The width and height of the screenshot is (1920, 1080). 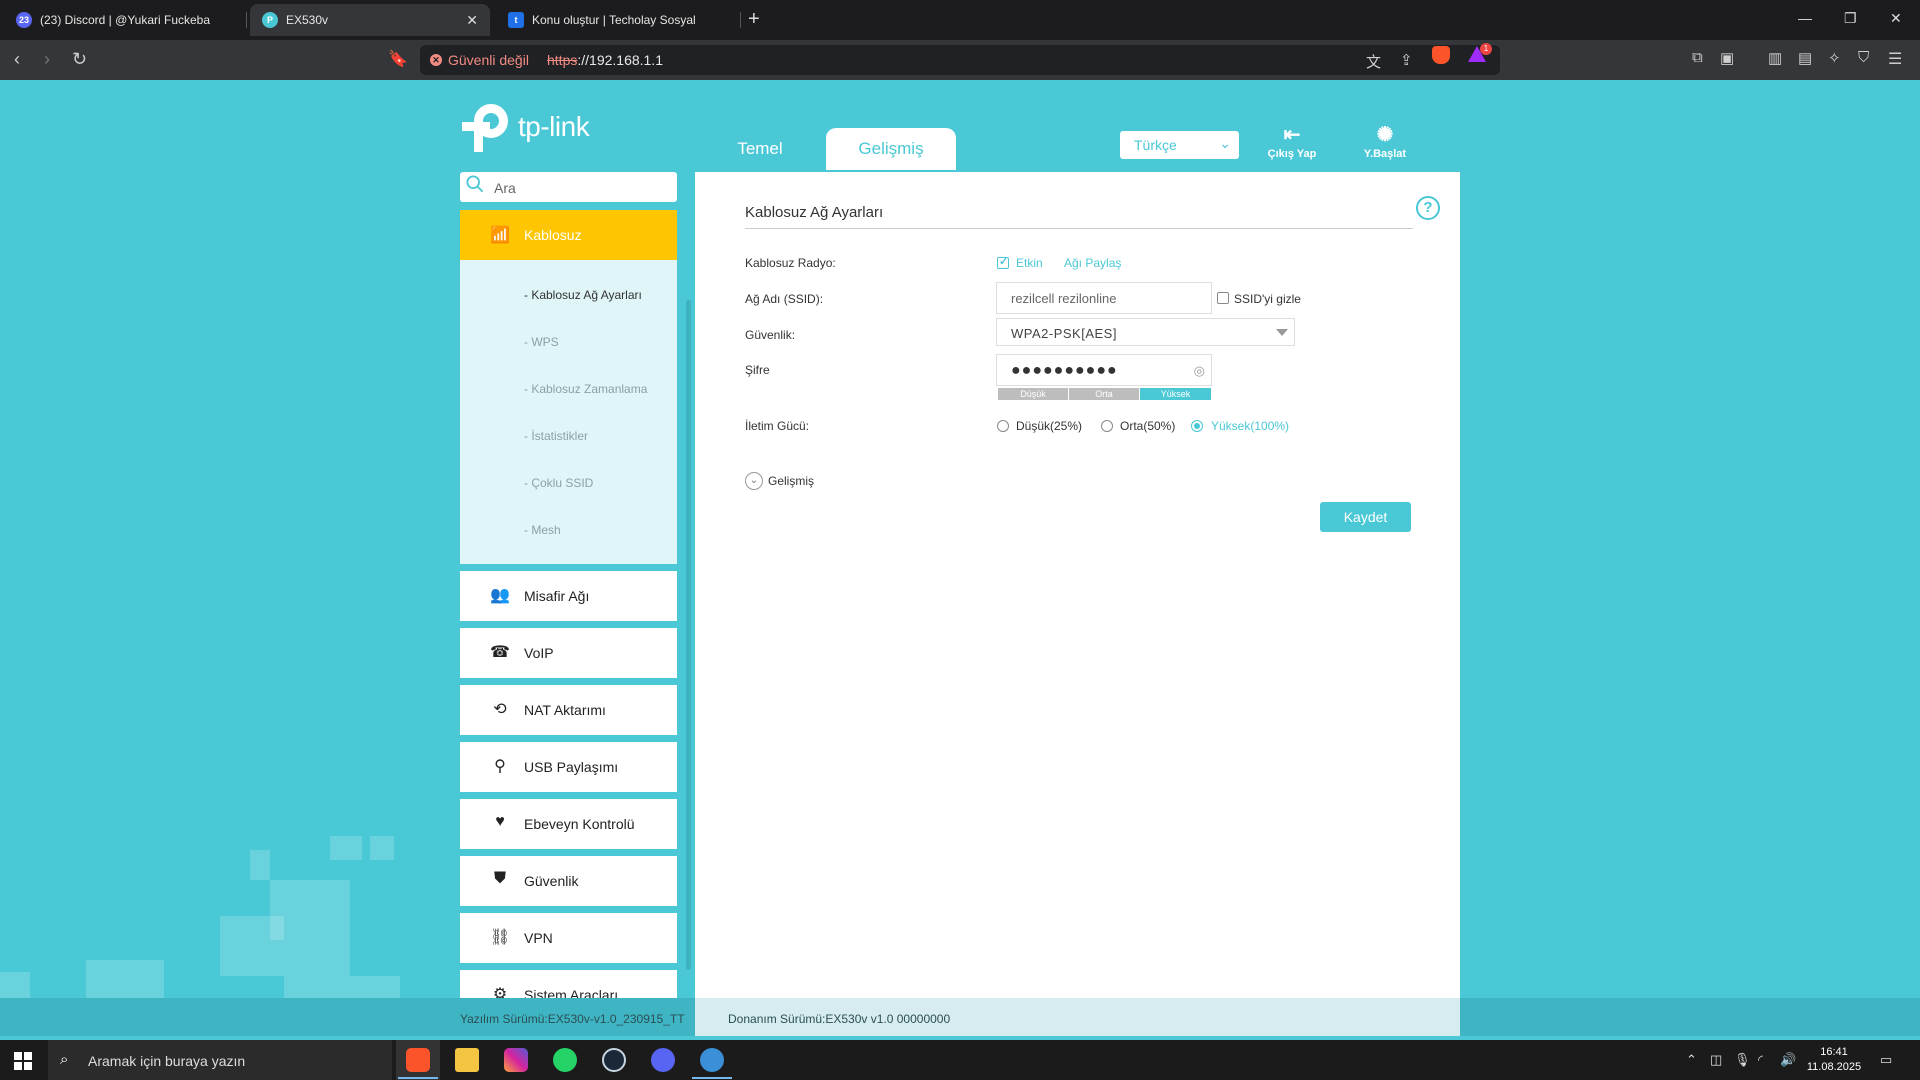 What do you see at coordinates (614, 1060) in the screenshot?
I see `steam-icon` at bounding box center [614, 1060].